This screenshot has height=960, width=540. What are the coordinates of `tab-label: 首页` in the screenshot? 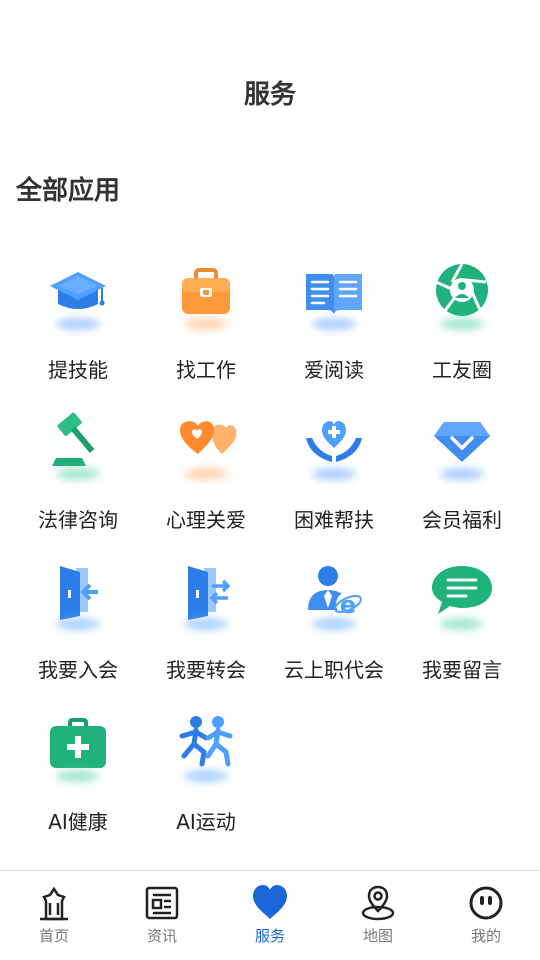 It's located at (53, 936).